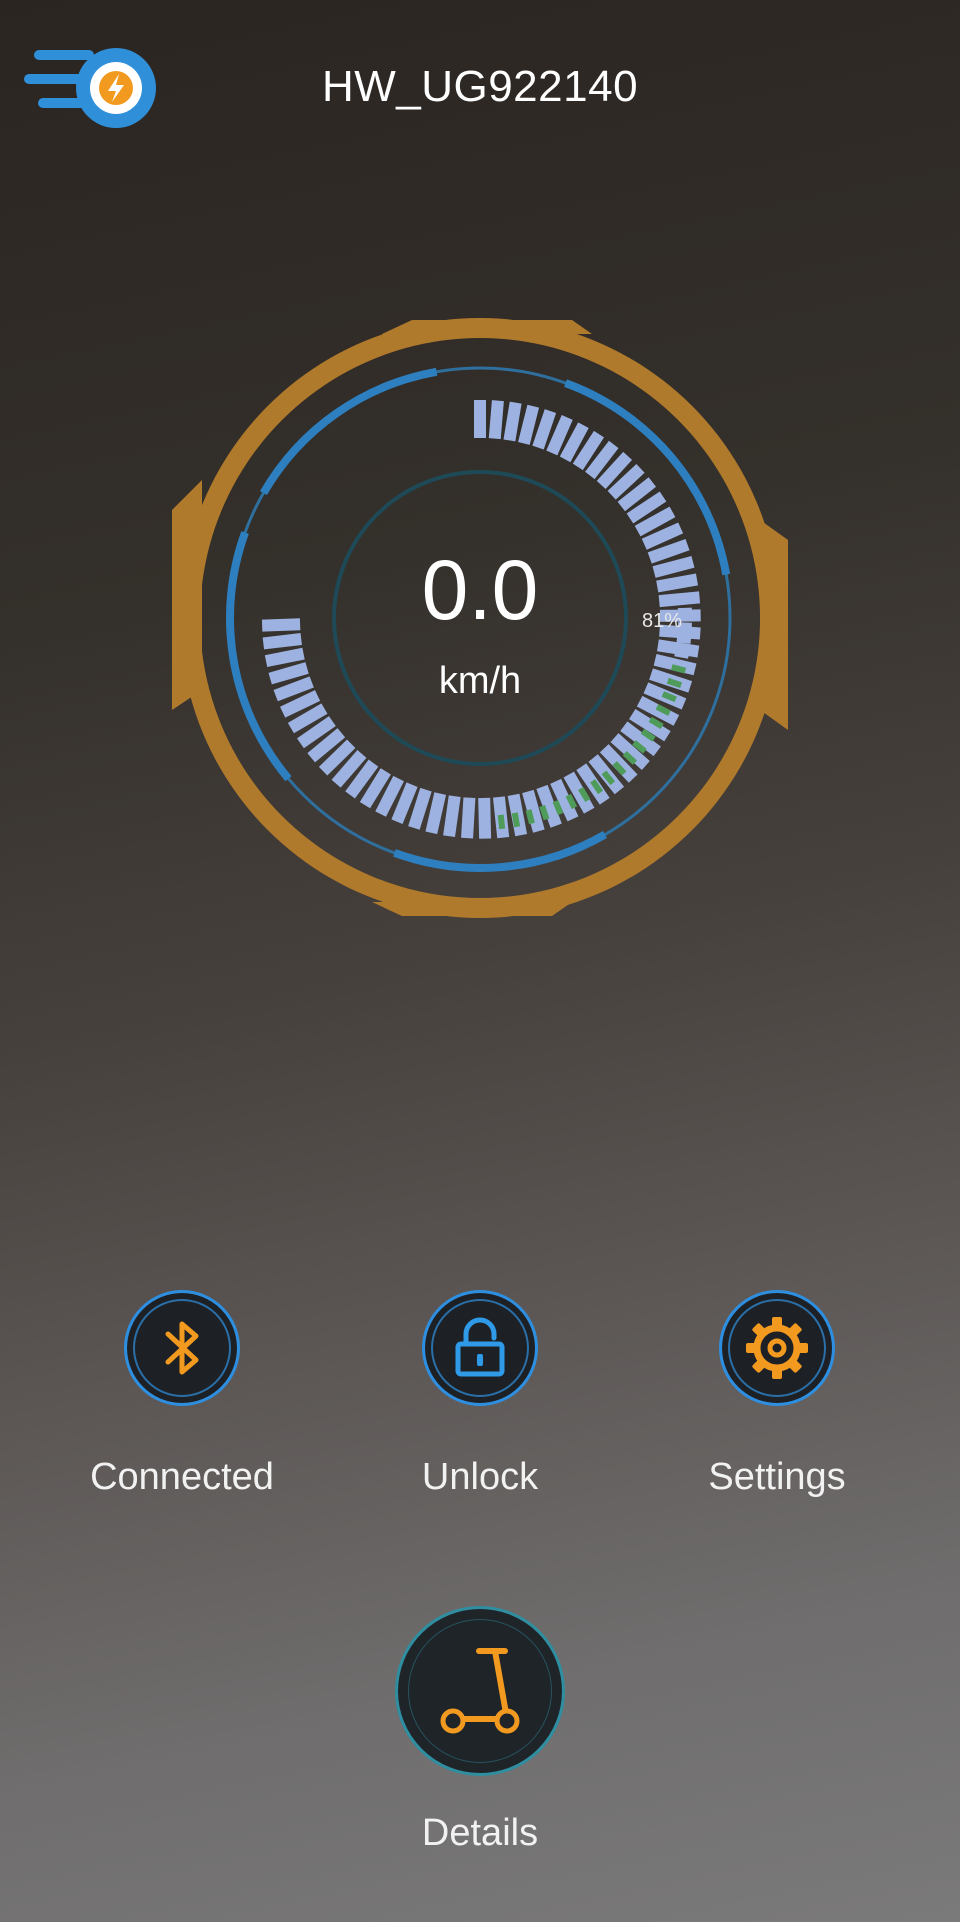 The width and height of the screenshot is (960, 1922). I want to click on details-button: Details, so click(480, 1730).